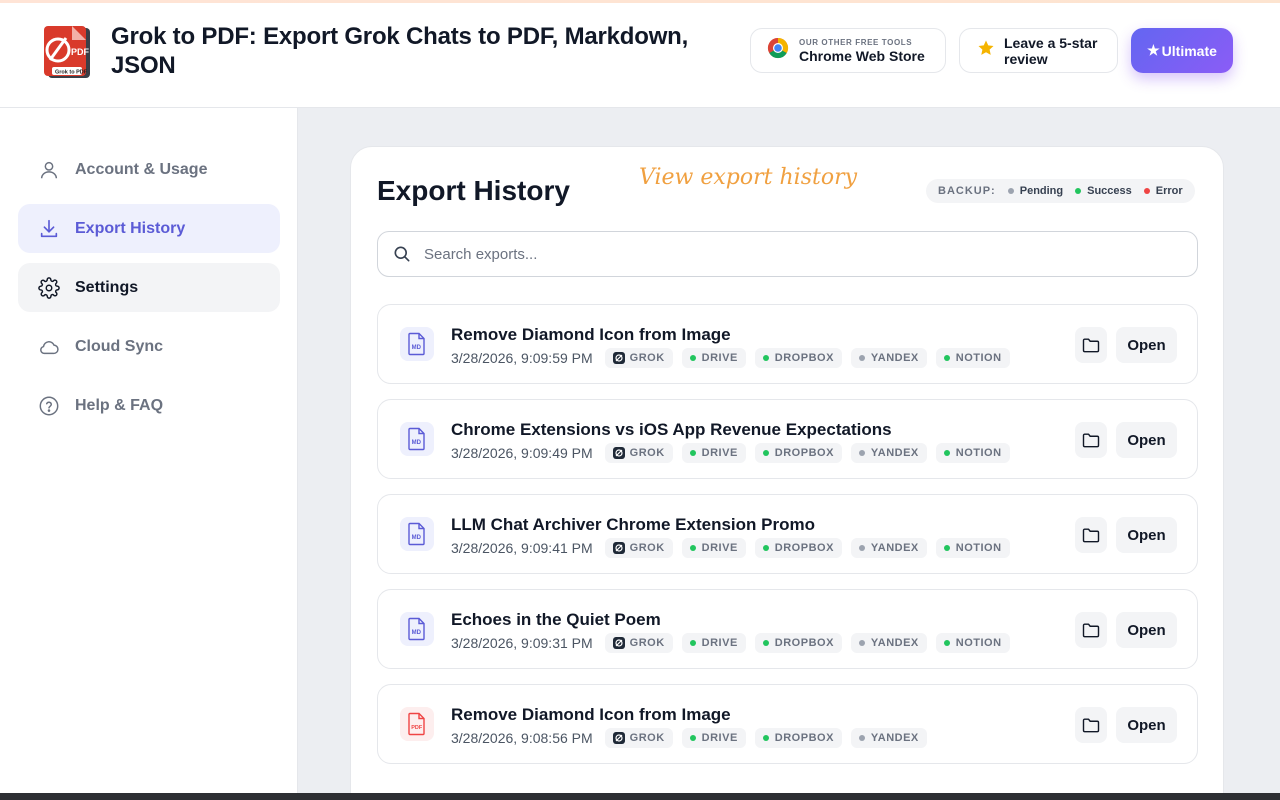 Image resolution: width=1280 pixels, height=800 pixels. What do you see at coordinates (149, 287) in the screenshot?
I see `sidebar-item-settings: Settings` at bounding box center [149, 287].